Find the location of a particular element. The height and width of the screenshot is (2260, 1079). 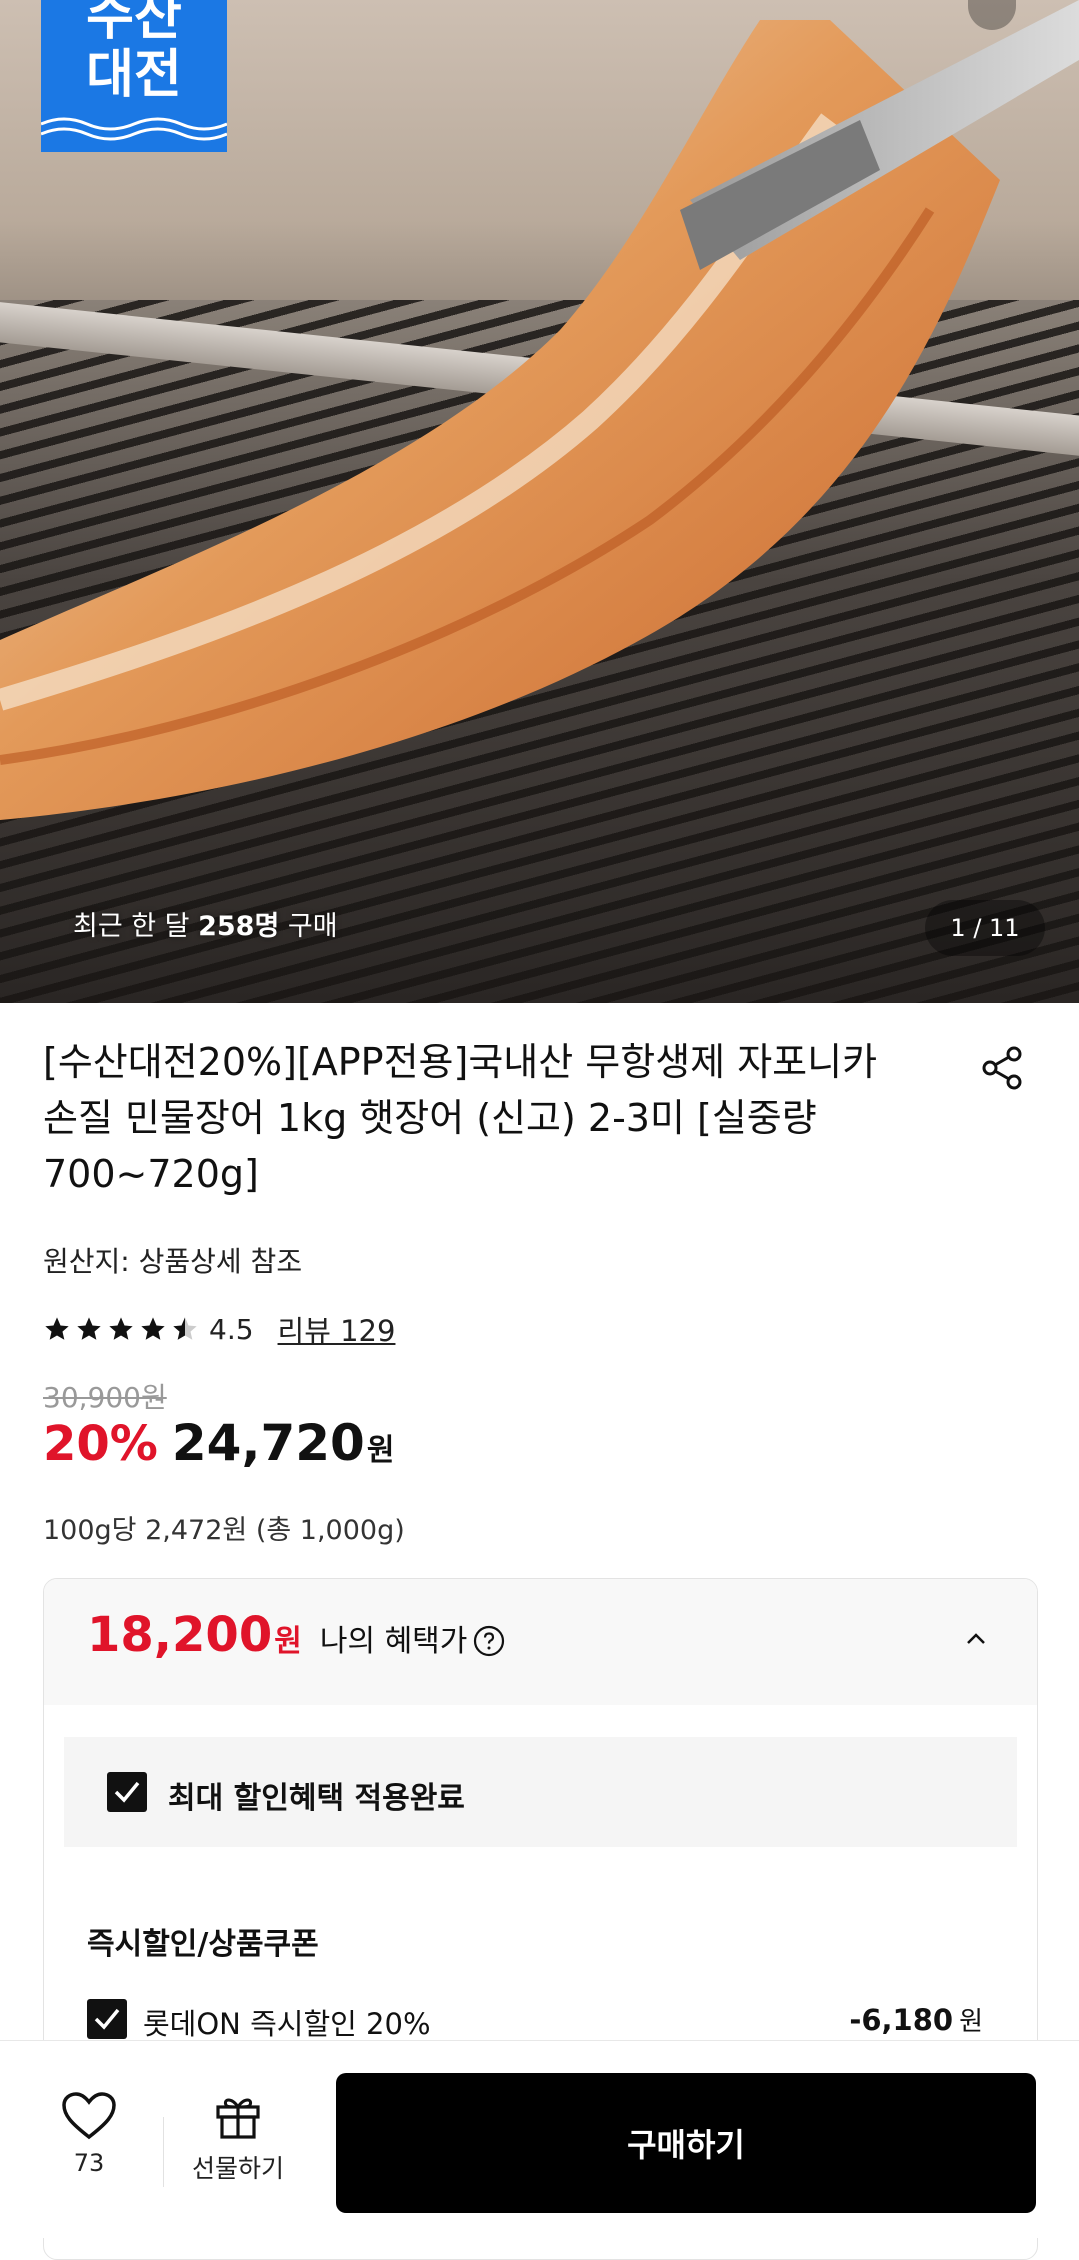

discount-item: 롯데ON 즉시할인 20% -6,180 원 is located at coordinates (542, 2019).